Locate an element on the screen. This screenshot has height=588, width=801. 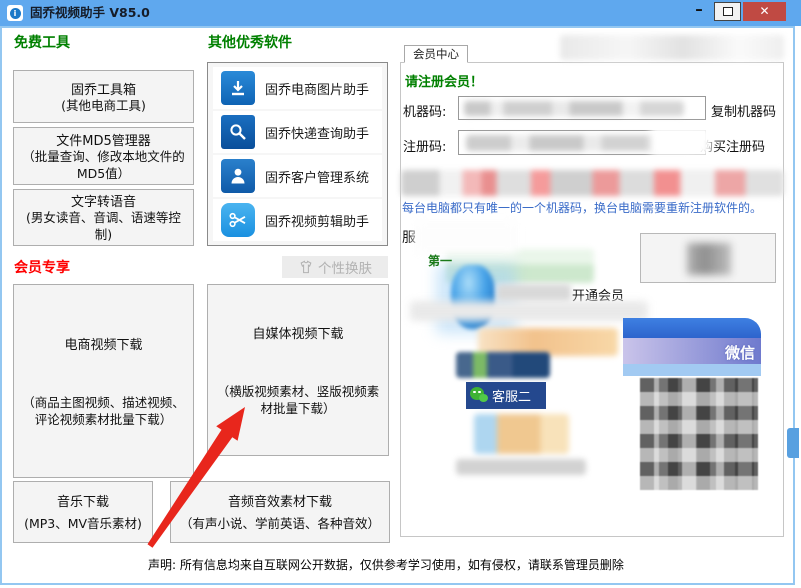
tts-button: 文字转语音 (男女读音、音调、语速等控制) is located at coordinates (103, 217).